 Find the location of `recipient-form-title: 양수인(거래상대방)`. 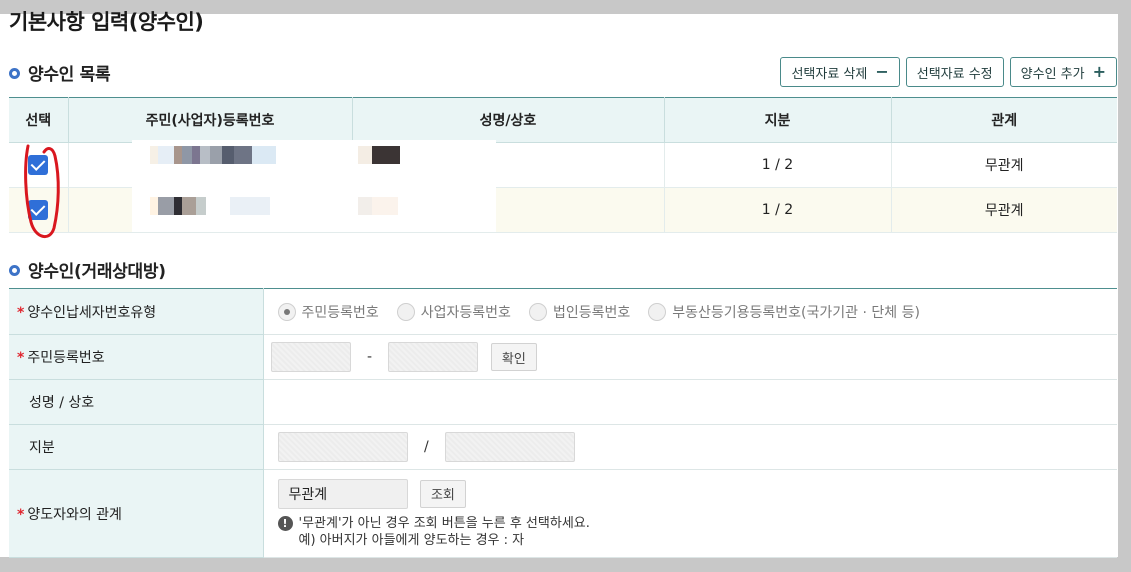

recipient-form-title: 양수인(거래상대방) is located at coordinates (97, 272).